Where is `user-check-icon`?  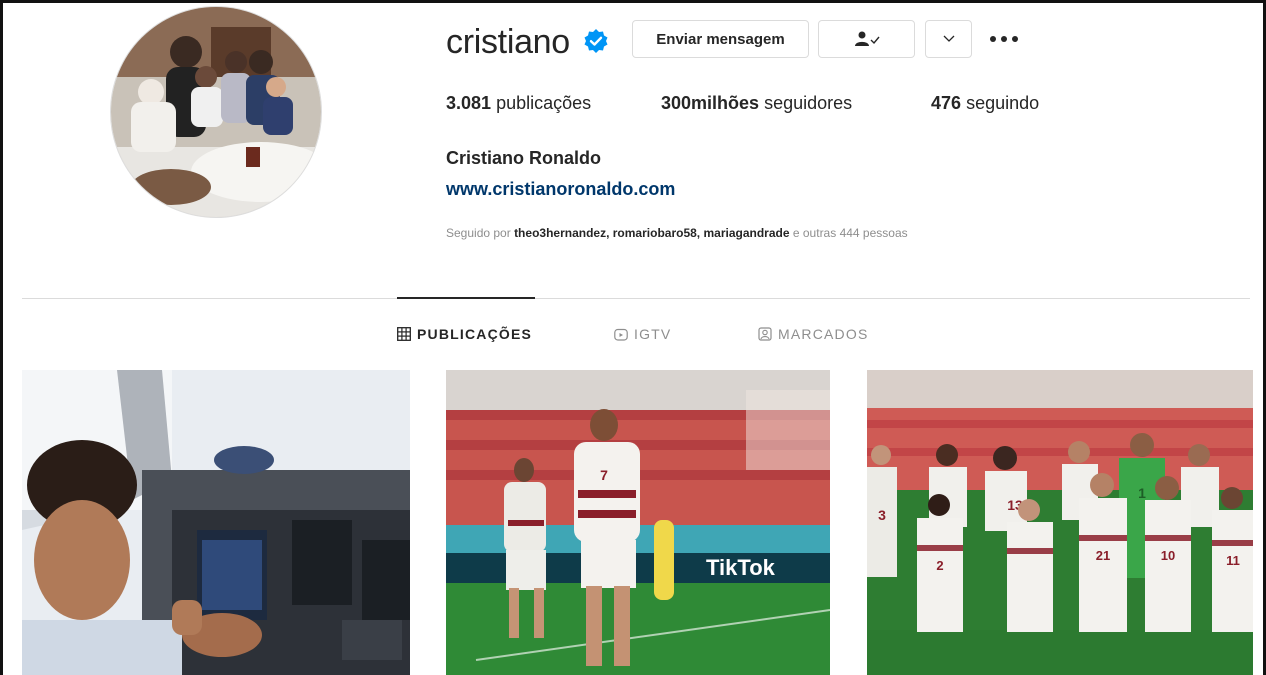 user-check-icon is located at coordinates (867, 38).